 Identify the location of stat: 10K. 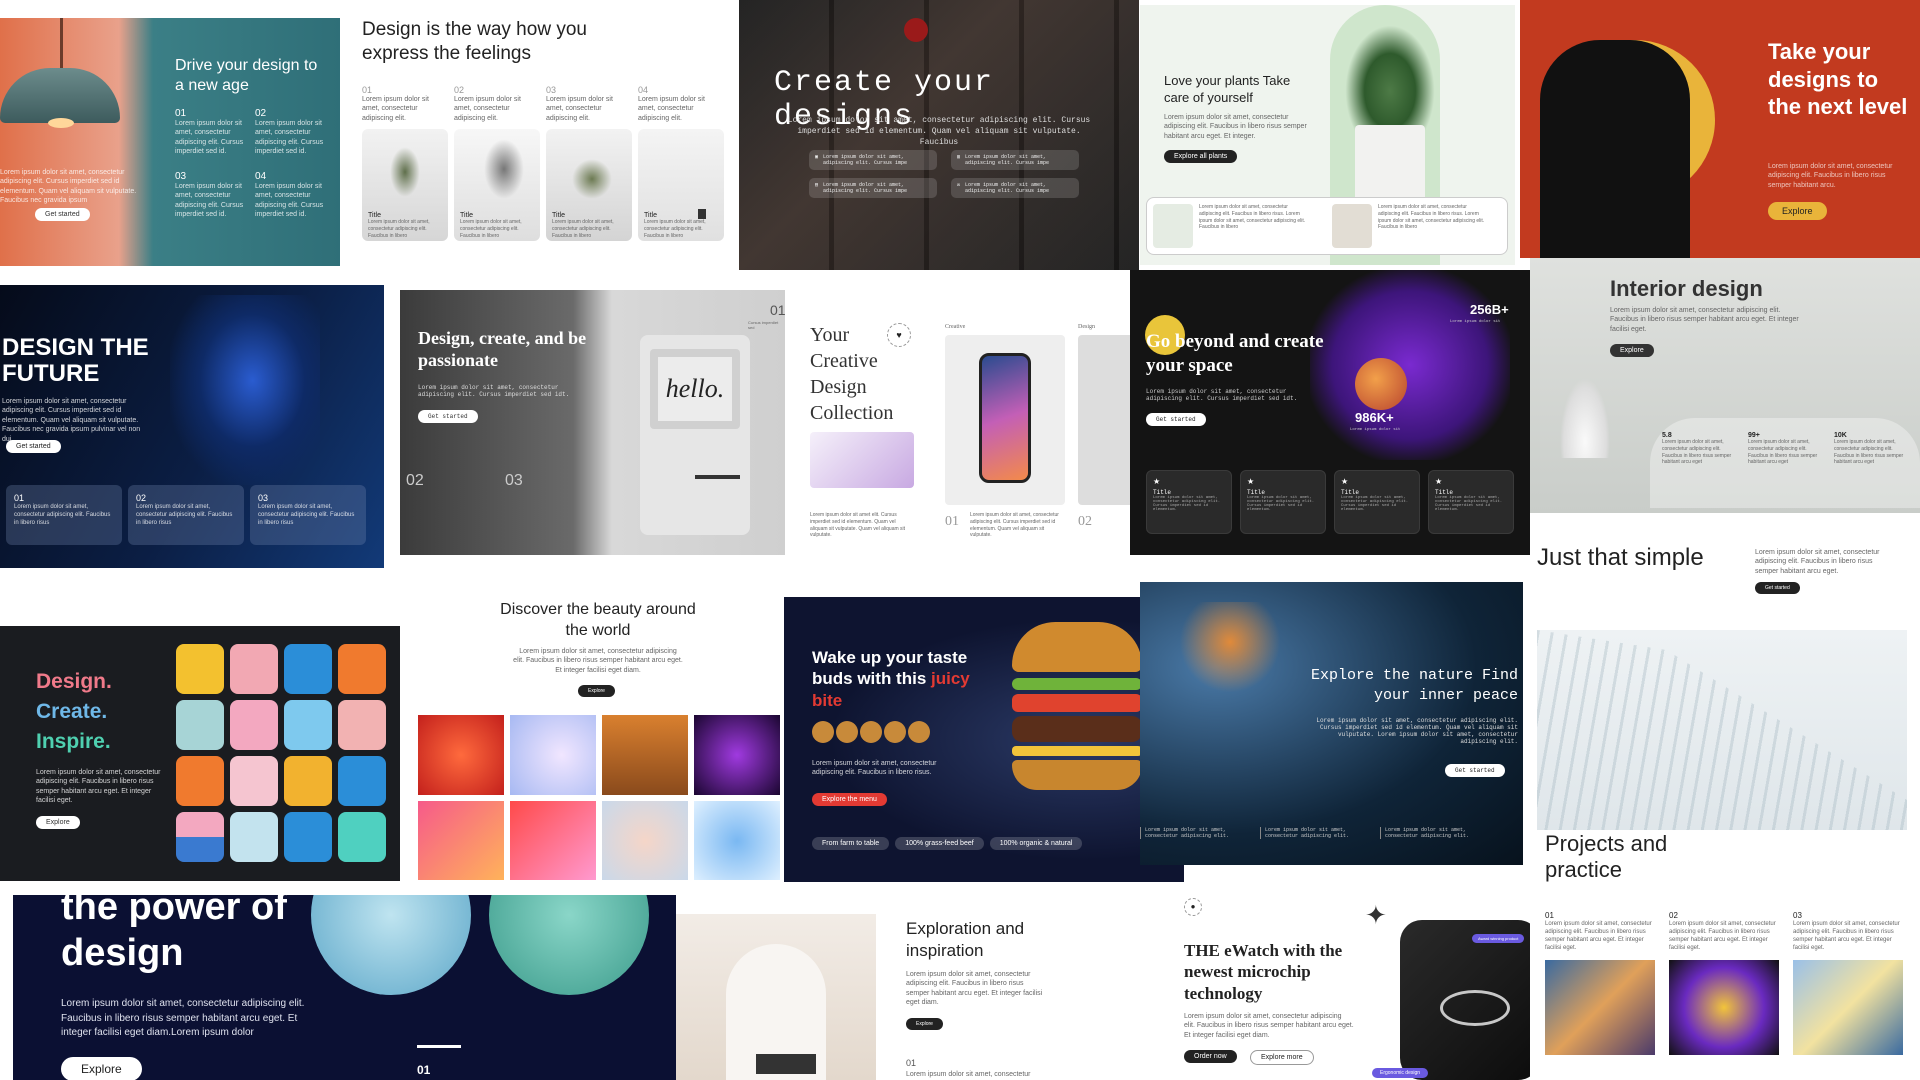
(1840, 435).